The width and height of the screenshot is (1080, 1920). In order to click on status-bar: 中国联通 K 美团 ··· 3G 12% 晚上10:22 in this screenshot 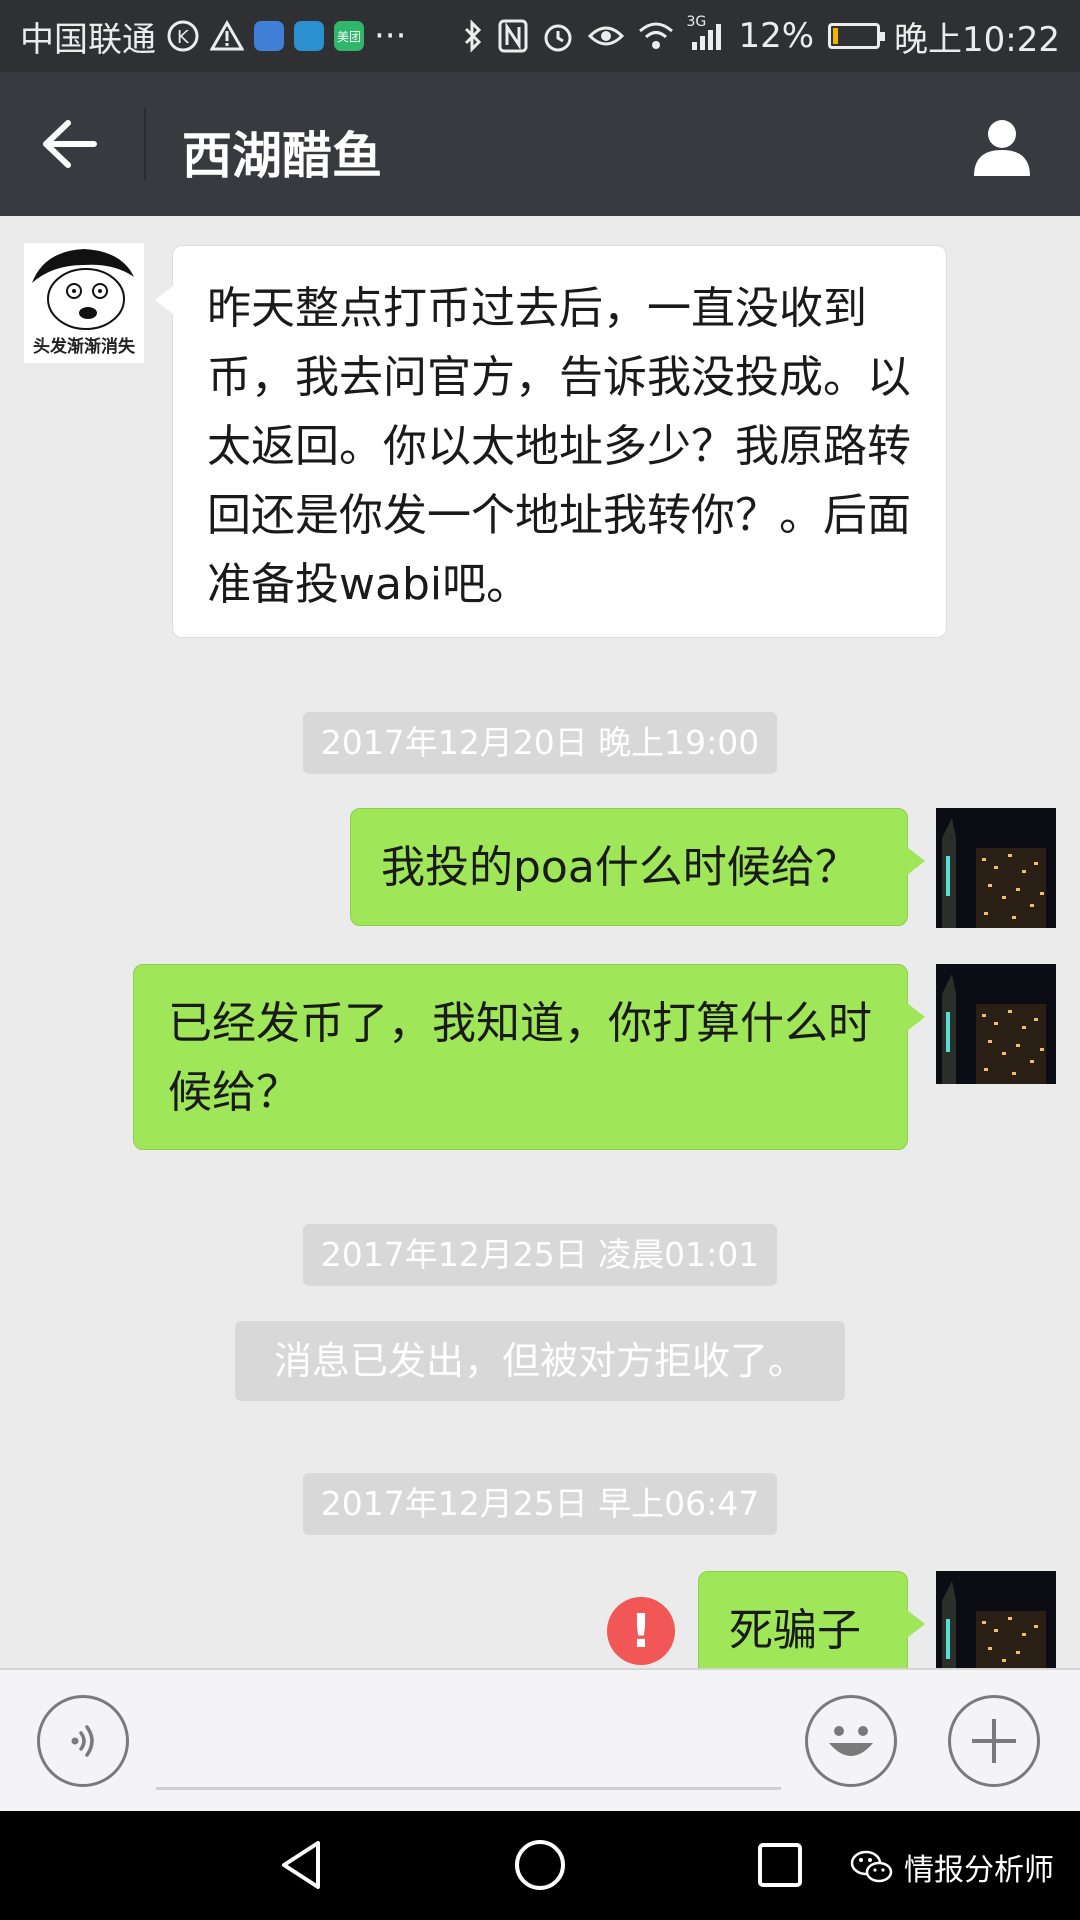, I will do `click(540, 36)`.